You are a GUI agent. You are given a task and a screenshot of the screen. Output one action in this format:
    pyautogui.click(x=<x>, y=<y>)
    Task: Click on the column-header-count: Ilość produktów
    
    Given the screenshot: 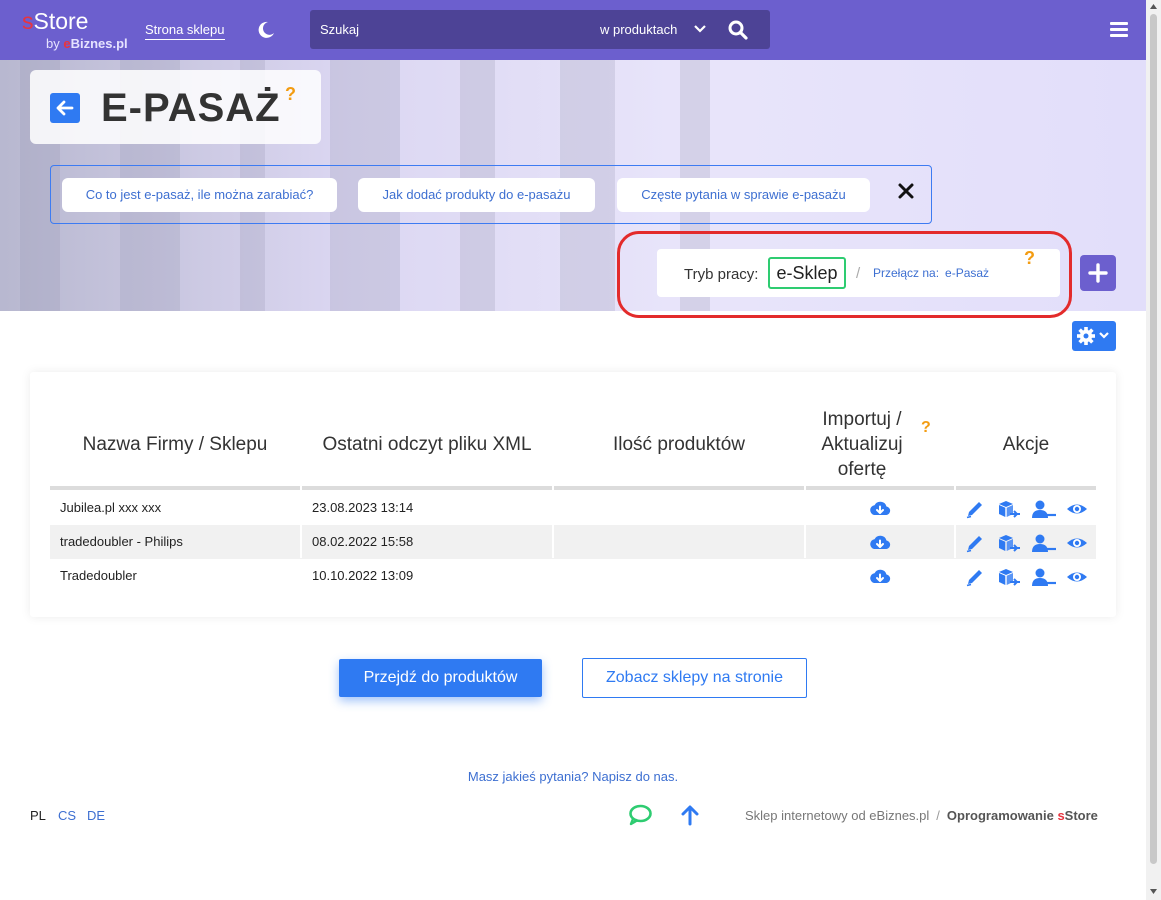 What is the action you would take?
    pyautogui.click(x=678, y=444)
    